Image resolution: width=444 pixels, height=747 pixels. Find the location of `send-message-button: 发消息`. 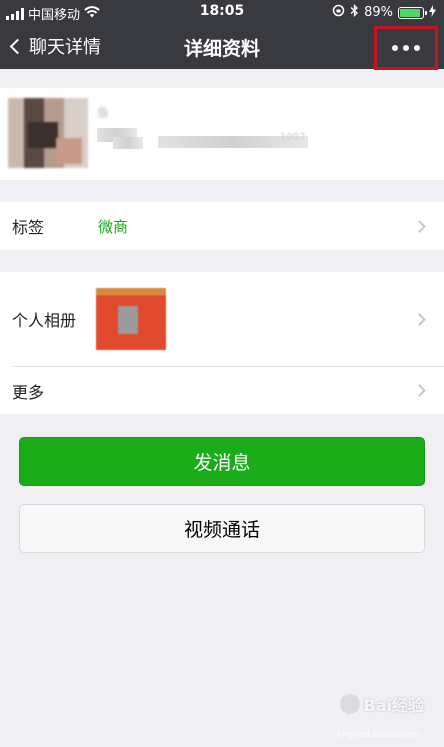

send-message-button: 发消息 is located at coordinates (222, 461).